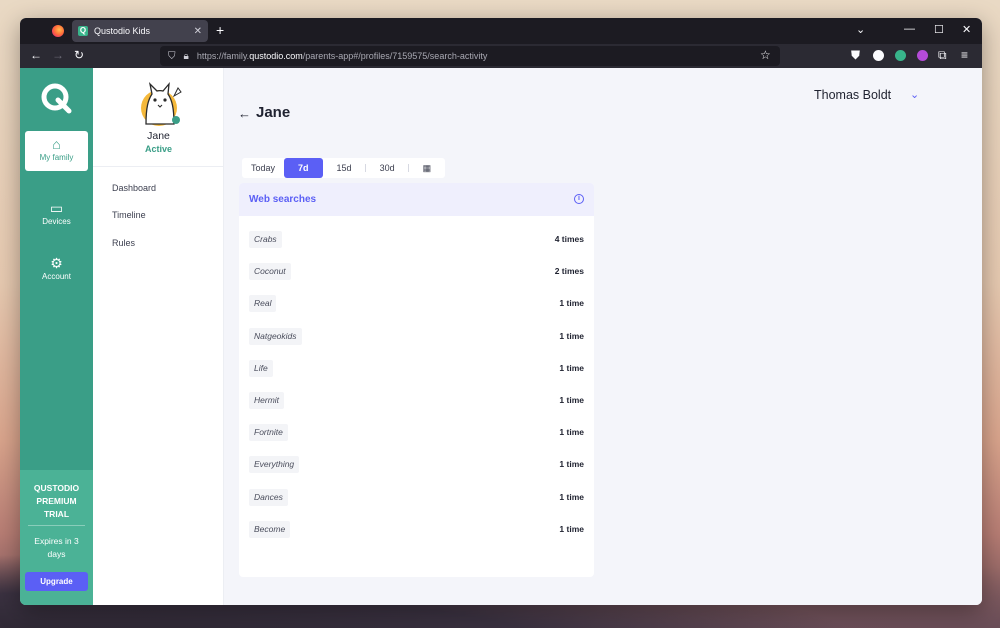 Image resolution: width=1000 pixels, height=628 pixels. Describe the element at coordinates (123, 243) in the screenshot. I see `profile-nav-rules: Rules` at that location.